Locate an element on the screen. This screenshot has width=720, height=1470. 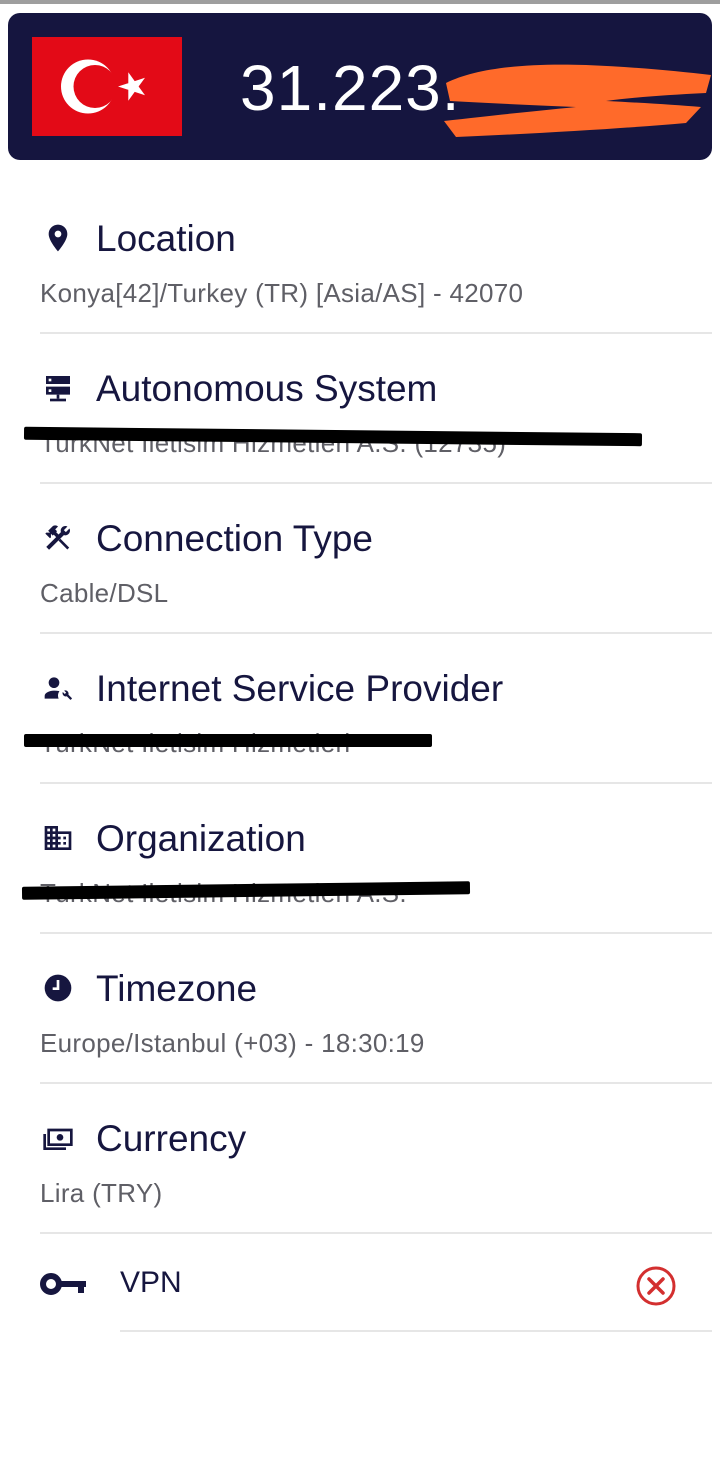
tools-icon is located at coordinates (58, 538).